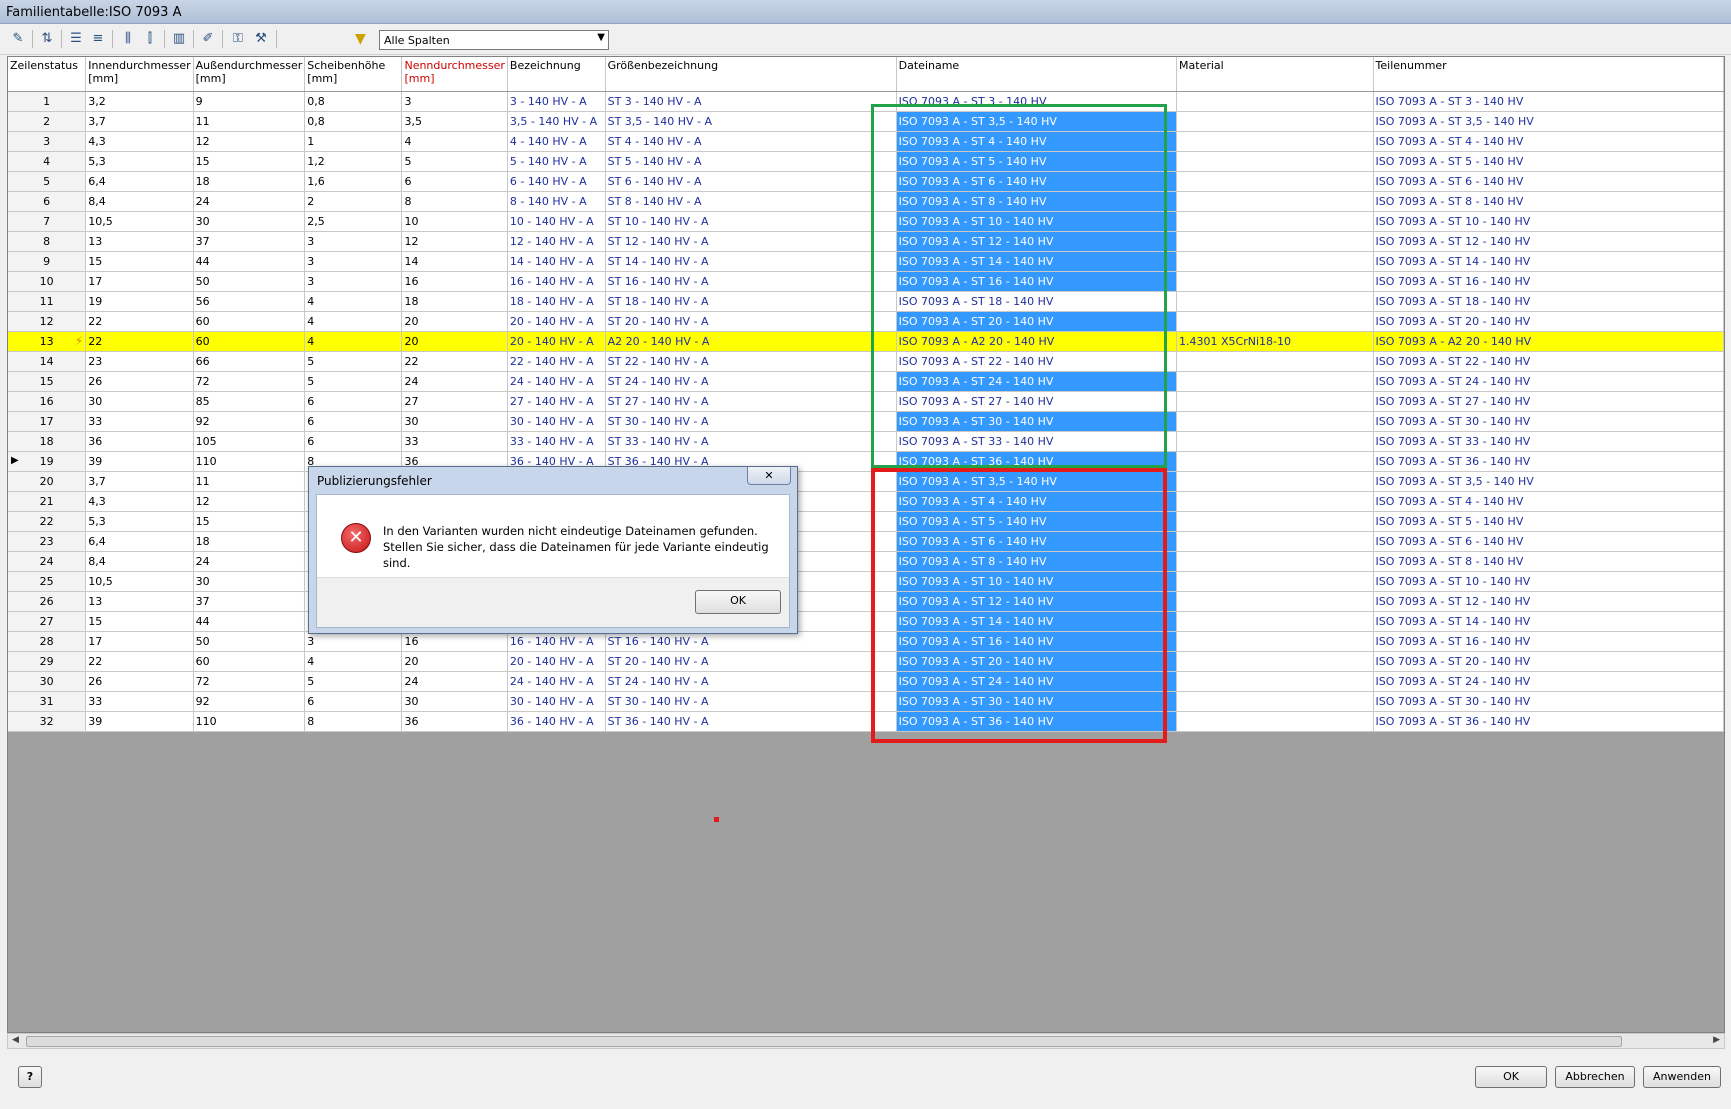 Image resolution: width=1731 pixels, height=1109 pixels. What do you see at coordinates (1037, 441) in the screenshot?
I see `table-cell: ISO 7093 A - ST 33 - 140 HV` at bounding box center [1037, 441].